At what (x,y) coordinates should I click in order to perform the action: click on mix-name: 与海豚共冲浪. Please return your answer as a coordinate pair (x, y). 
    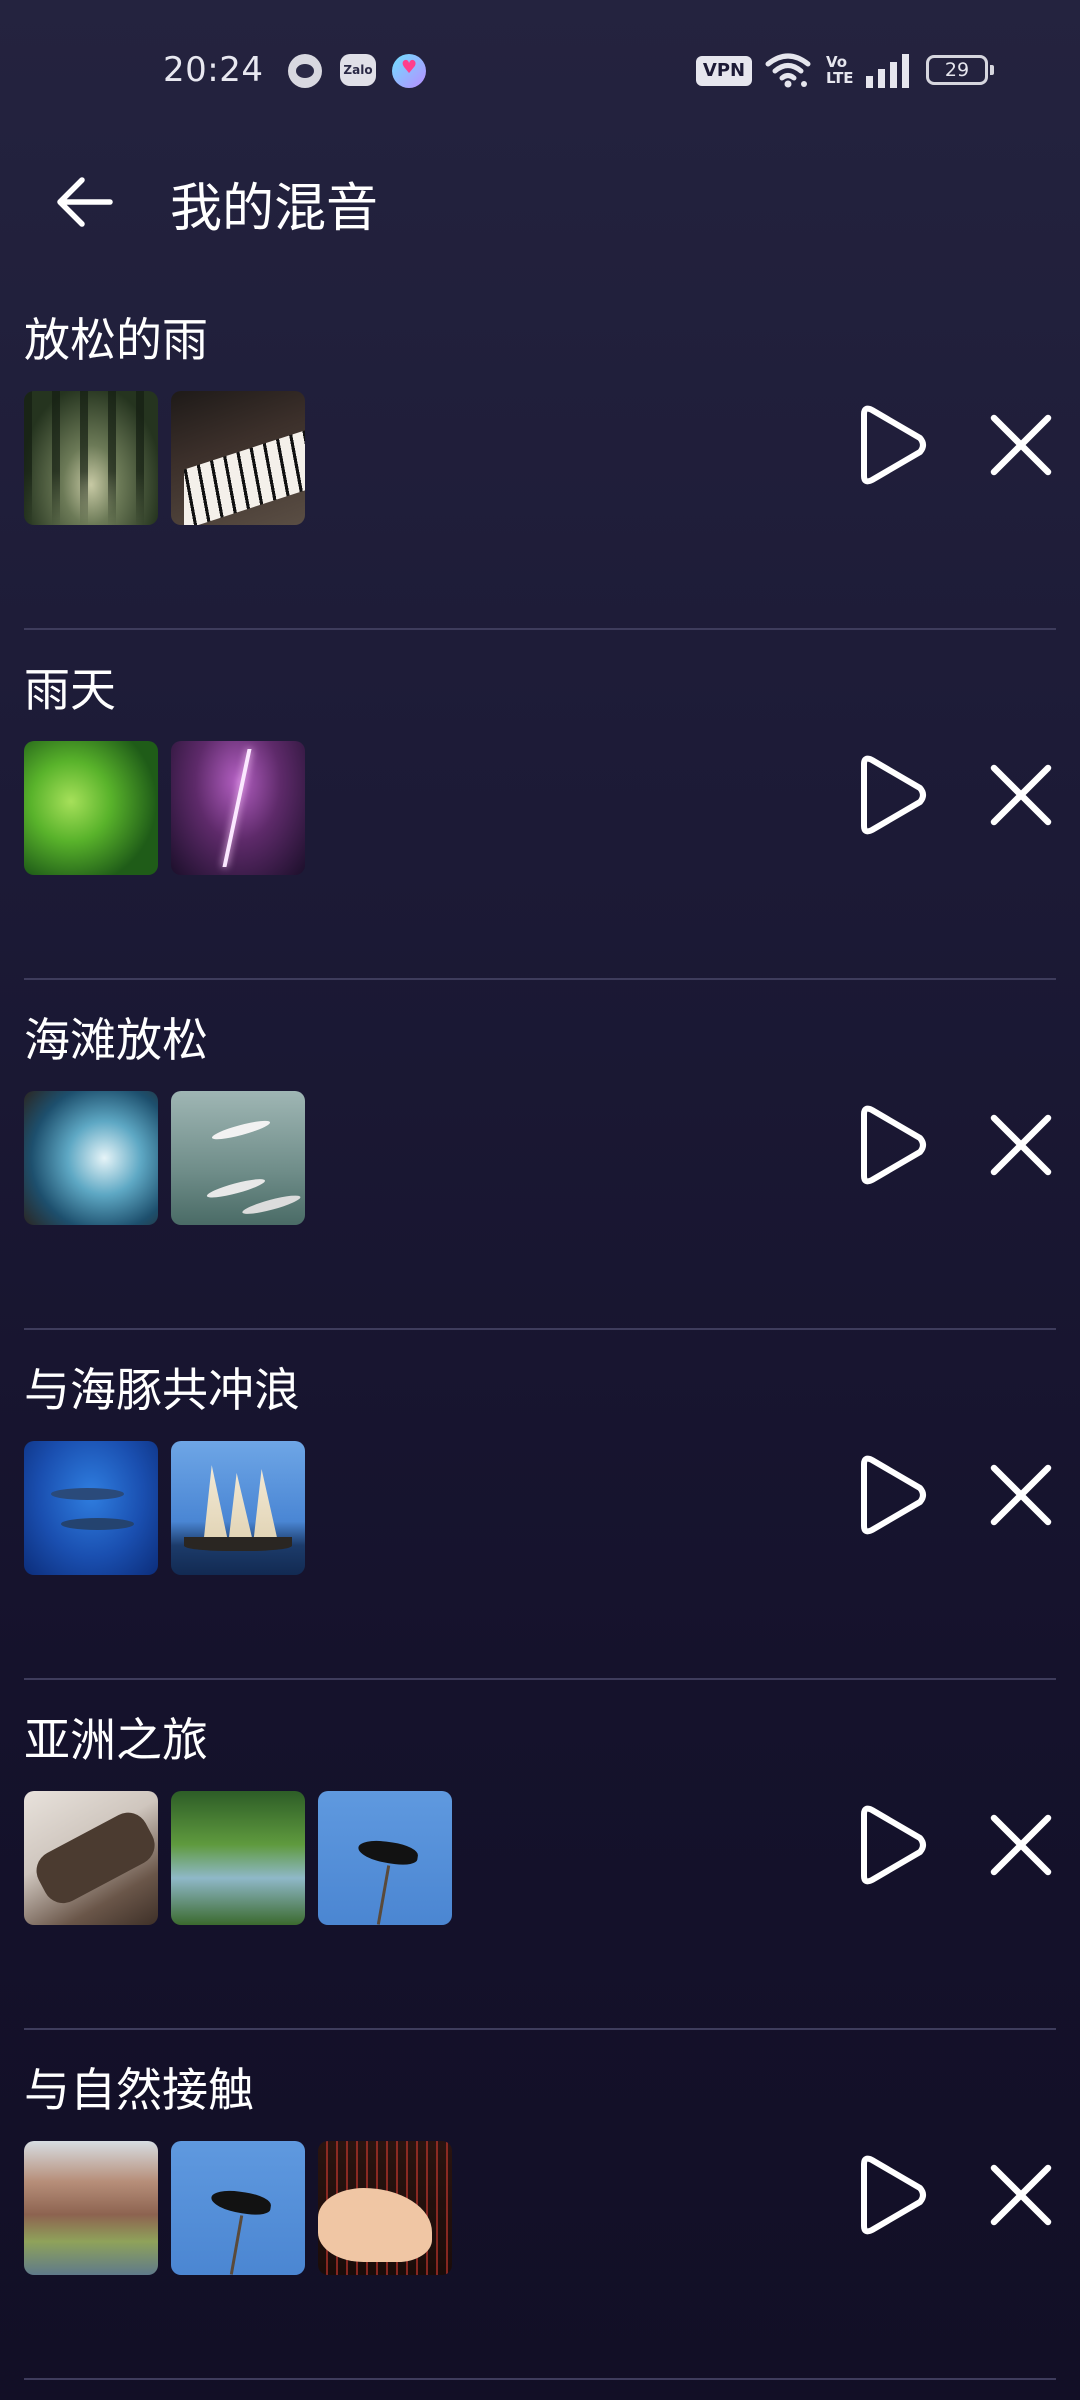
    Looking at the image, I should click on (162, 1390).